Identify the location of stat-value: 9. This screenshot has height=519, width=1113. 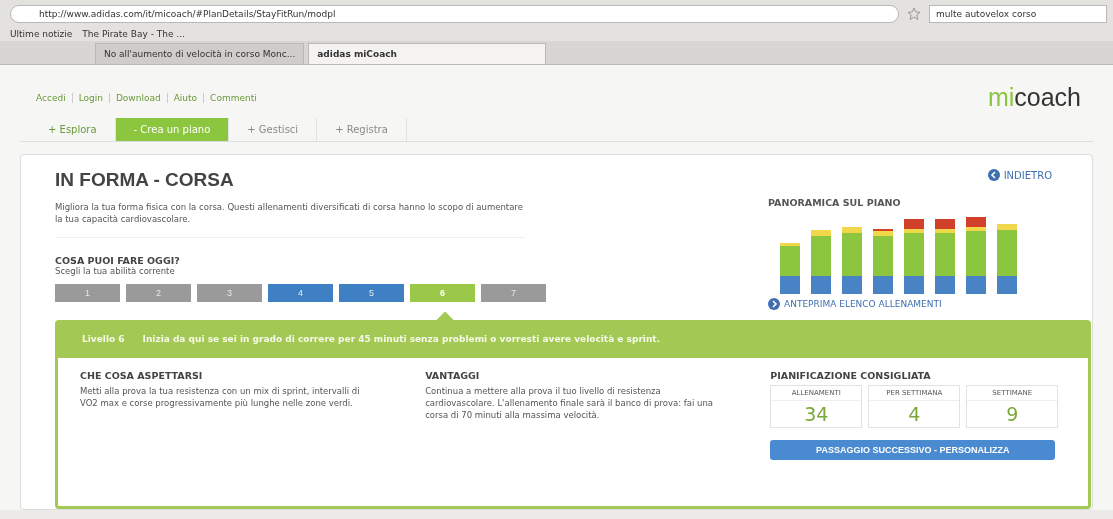
(1012, 414).